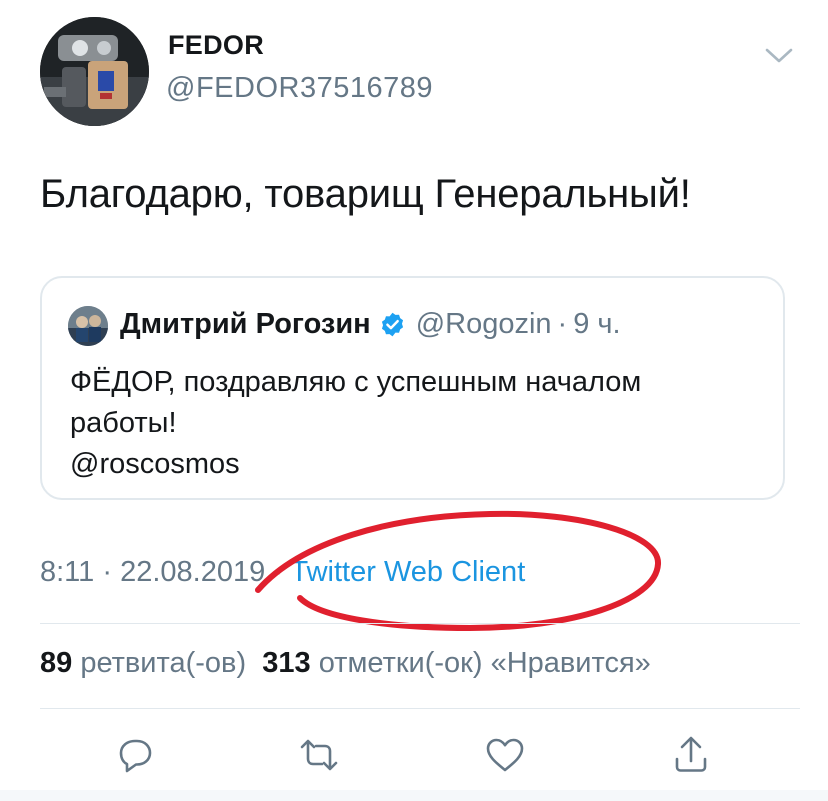  I want to click on heart-icon, so click(505, 755).